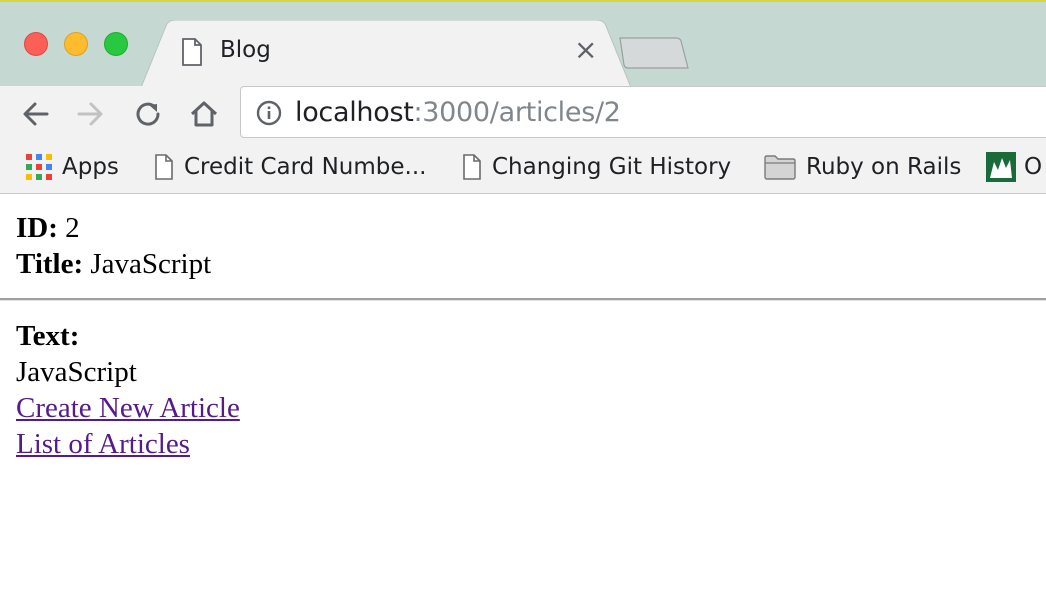 The height and width of the screenshot is (592, 1046). I want to click on url-text: localhost:3000/articles/2, so click(458, 112).